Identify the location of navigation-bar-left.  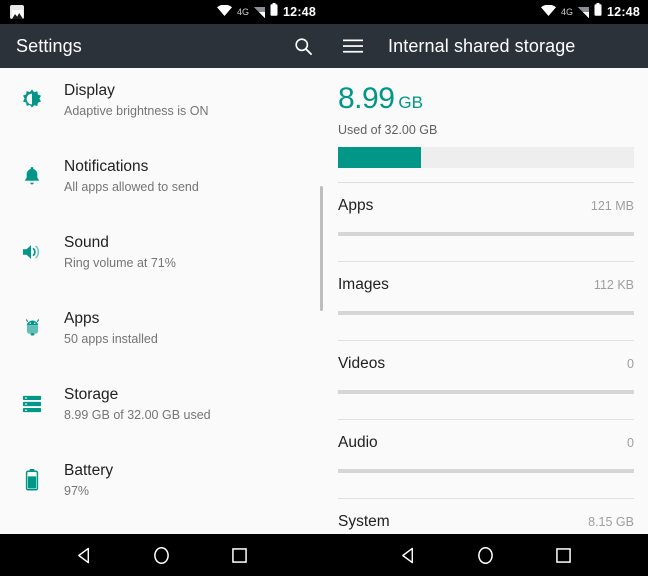
(162, 555).